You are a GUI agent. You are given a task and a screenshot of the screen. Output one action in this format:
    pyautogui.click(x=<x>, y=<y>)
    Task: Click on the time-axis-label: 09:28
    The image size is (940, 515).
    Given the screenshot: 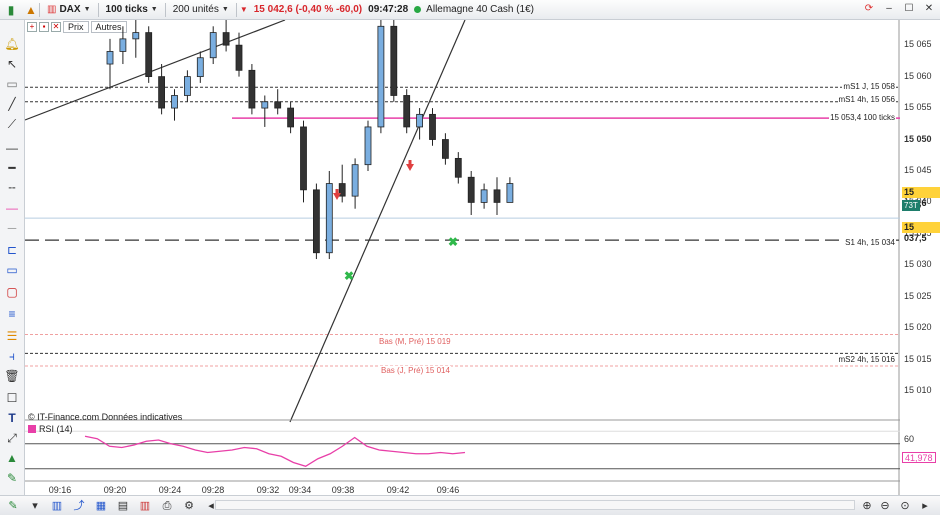 What is the action you would take?
    pyautogui.click(x=213, y=490)
    